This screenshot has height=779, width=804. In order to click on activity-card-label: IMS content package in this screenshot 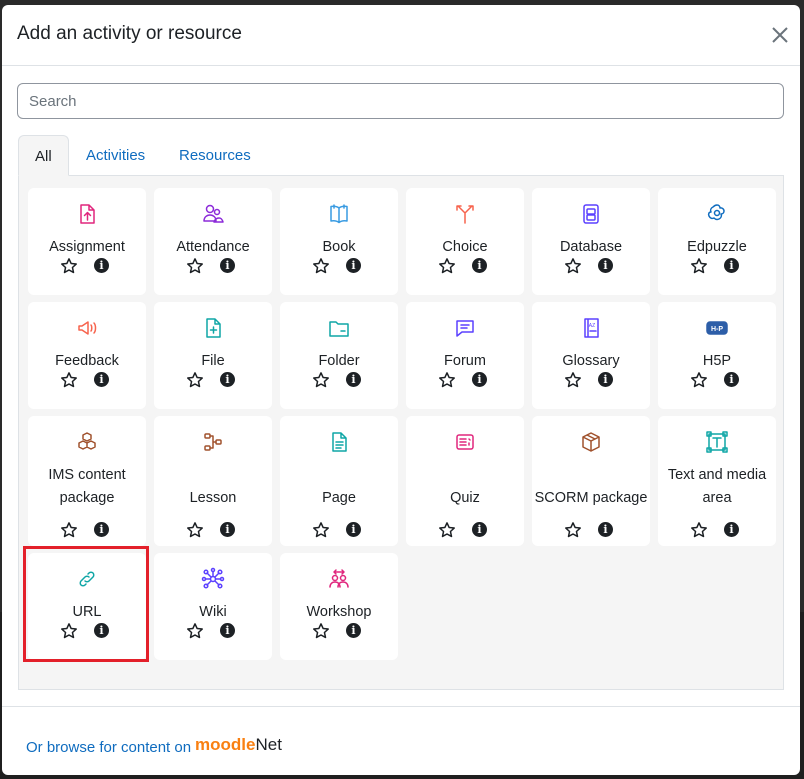, I will do `click(87, 486)`.